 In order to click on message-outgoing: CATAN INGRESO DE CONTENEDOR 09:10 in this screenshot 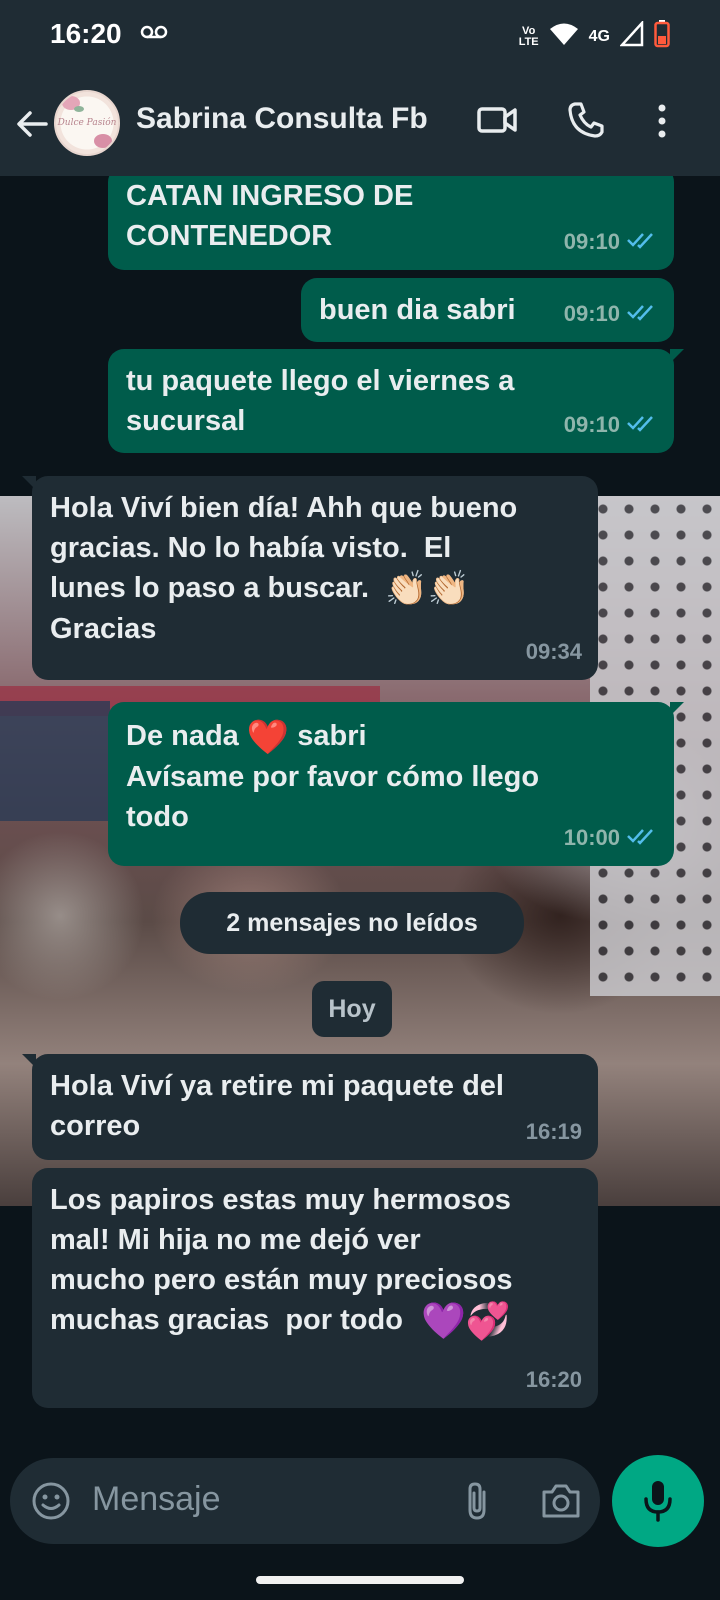, I will do `click(391, 223)`.